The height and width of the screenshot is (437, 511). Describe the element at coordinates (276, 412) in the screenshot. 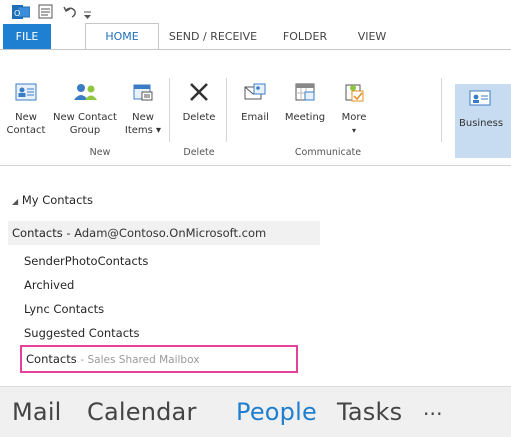

I see `nav-people: People` at that location.